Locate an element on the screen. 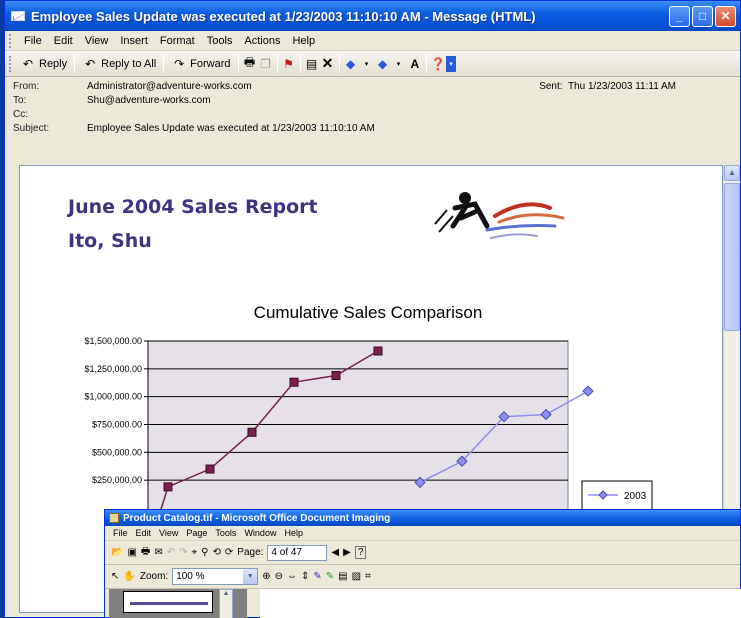 The image size is (741, 618). data-point-2003 is located at coordinates (588, 391).